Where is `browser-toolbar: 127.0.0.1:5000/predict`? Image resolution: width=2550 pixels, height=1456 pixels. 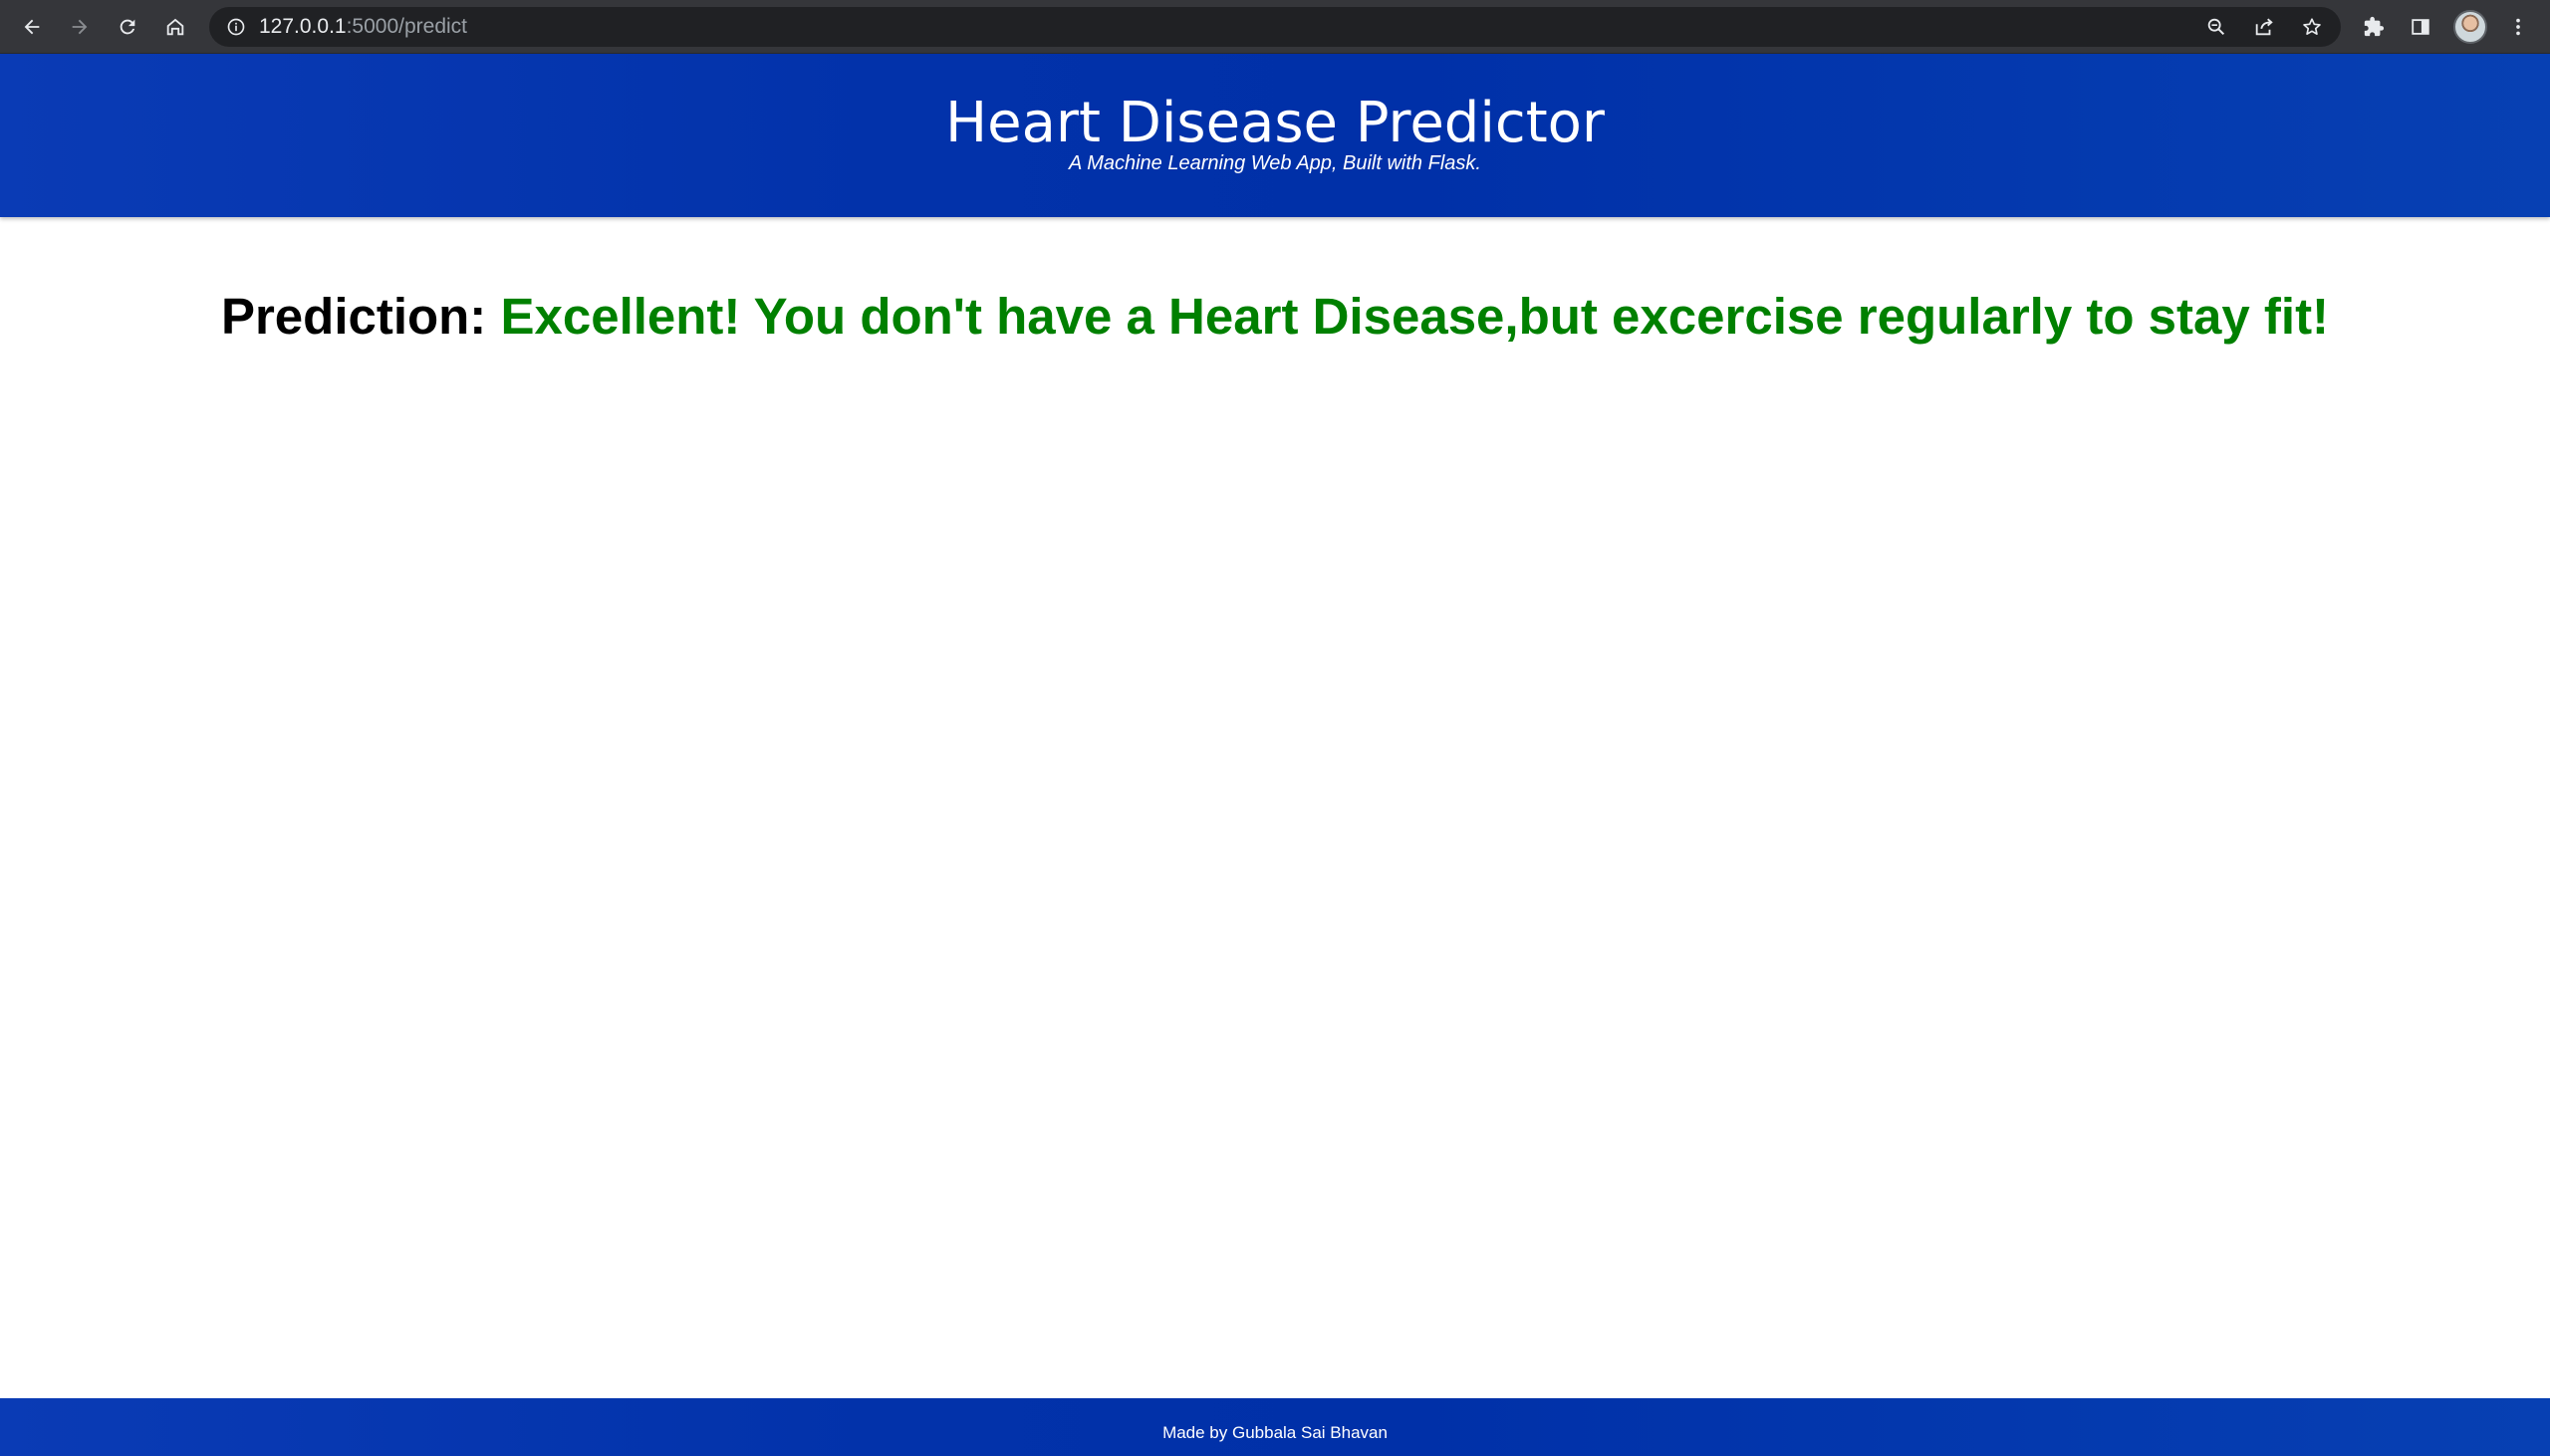
browser-toolbar: 127.0.0.1:5000/predict is located at coordinates (1275, 27).